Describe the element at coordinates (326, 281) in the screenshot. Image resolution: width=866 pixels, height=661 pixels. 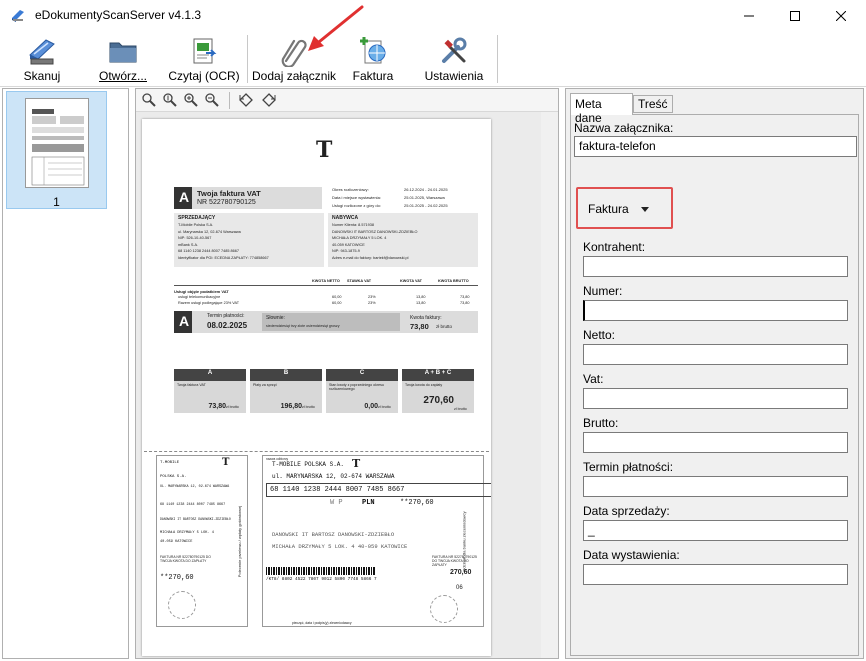
I see `table-header-cell: KWOTA NETTO` at that location.